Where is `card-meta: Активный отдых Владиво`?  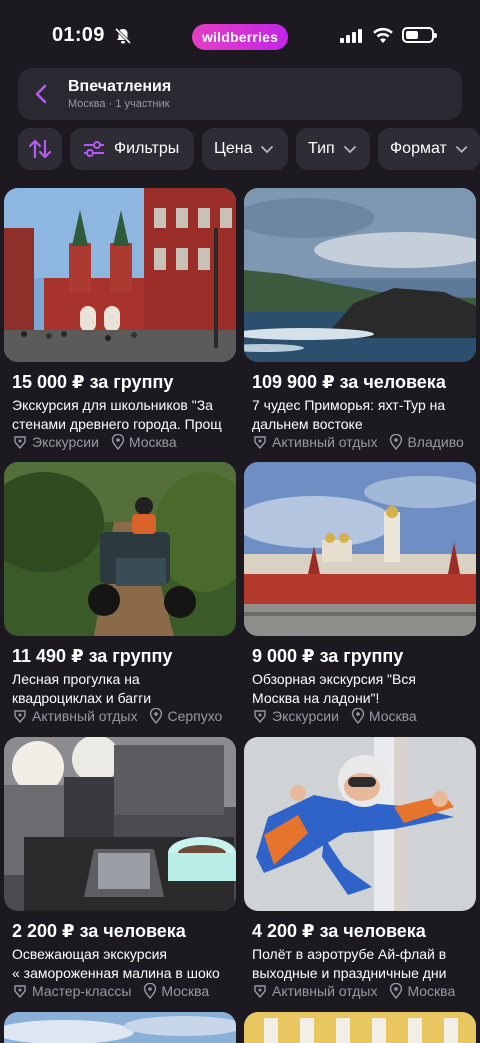 card-meta: Активный отдых Владиво is located at coordinates (364, 442).